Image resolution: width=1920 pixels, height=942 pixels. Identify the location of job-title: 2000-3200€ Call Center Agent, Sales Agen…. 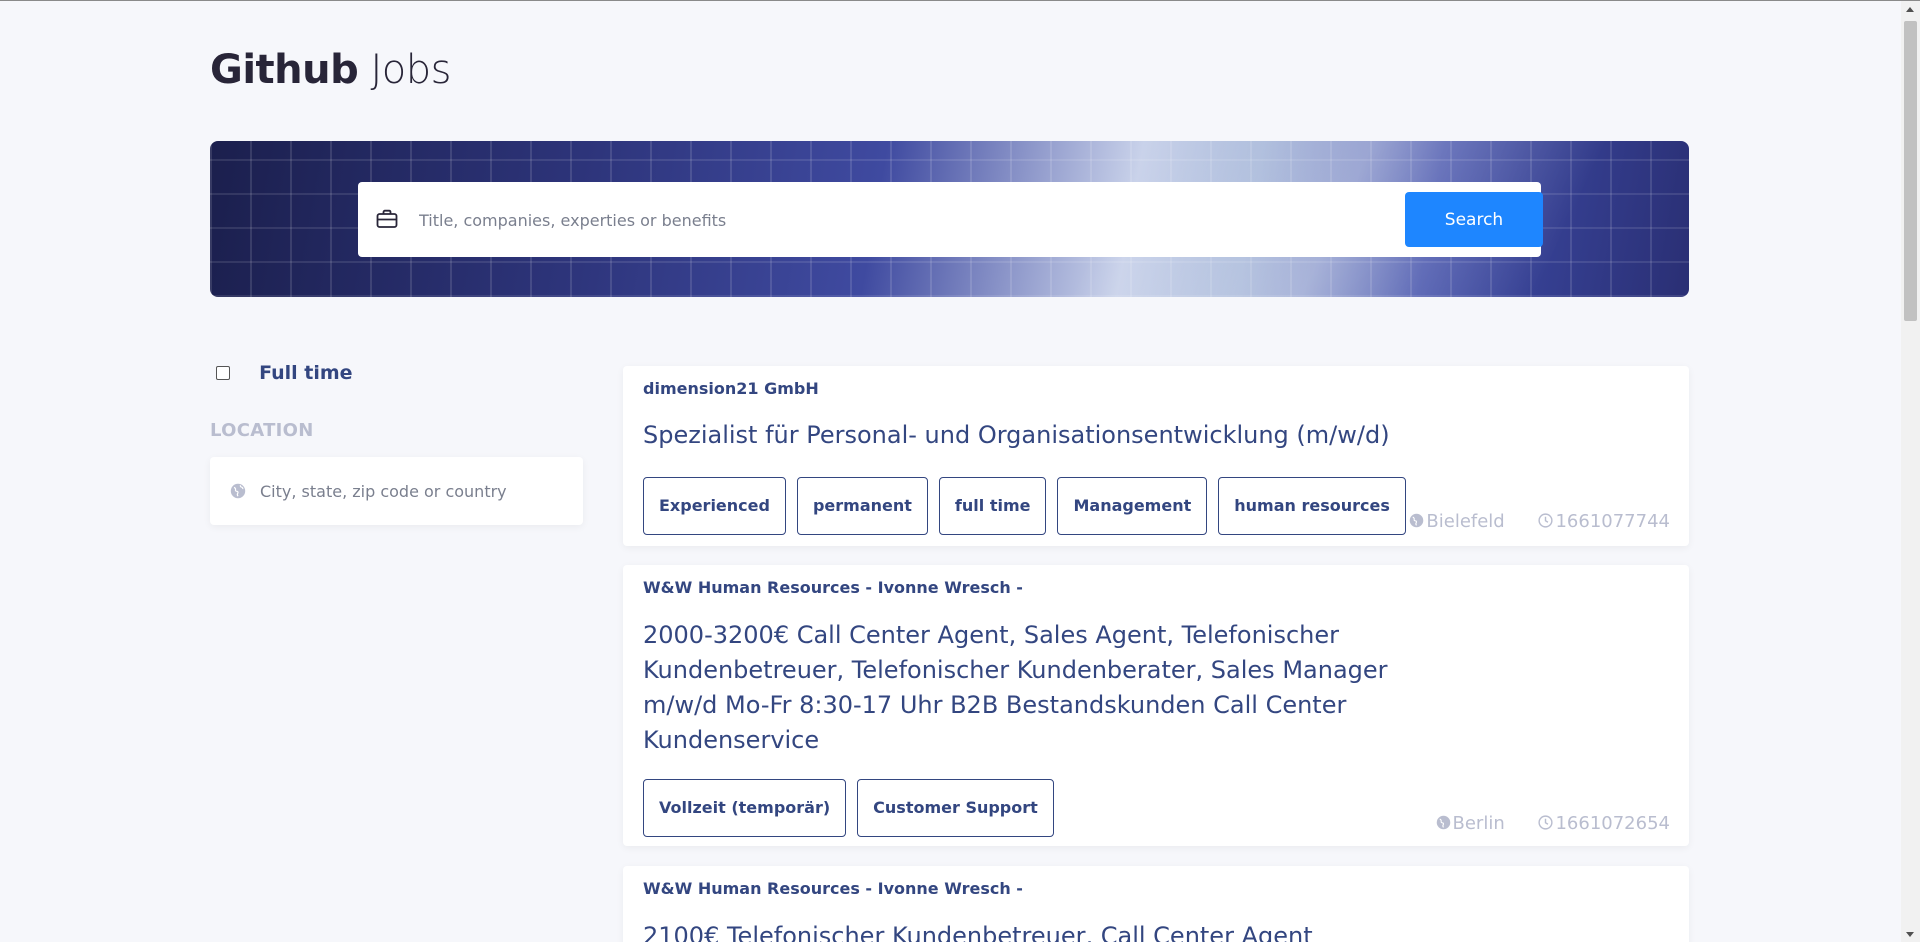
(1023, 688).